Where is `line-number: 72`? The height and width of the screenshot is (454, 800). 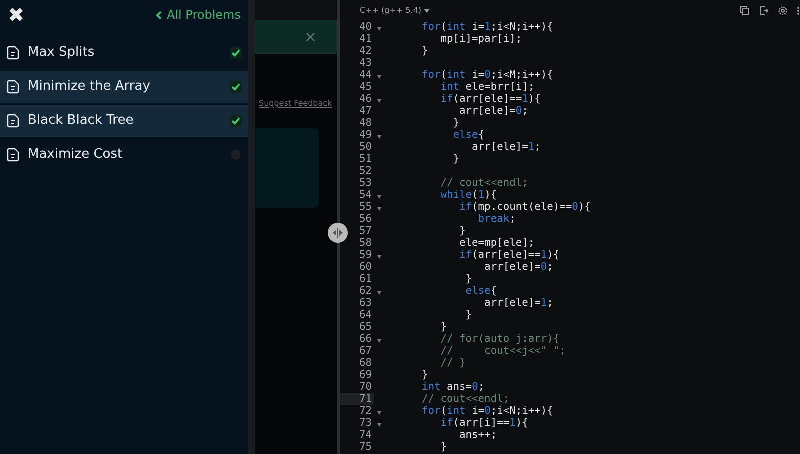 line-number: 72 is located at coordinates (365, 411).